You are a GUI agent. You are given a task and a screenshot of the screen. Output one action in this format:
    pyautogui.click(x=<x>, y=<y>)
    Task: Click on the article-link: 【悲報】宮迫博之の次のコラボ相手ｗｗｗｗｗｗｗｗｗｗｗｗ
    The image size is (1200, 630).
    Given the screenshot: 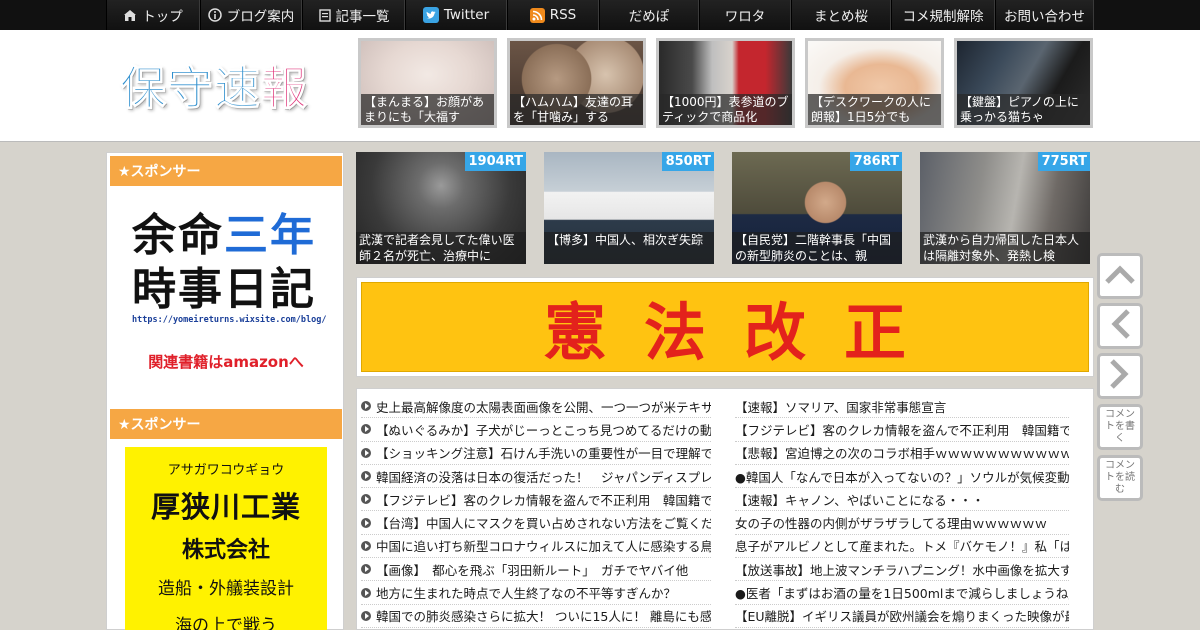 What is the action you would take?
    pyautogui.click(x=902, y=453)
    